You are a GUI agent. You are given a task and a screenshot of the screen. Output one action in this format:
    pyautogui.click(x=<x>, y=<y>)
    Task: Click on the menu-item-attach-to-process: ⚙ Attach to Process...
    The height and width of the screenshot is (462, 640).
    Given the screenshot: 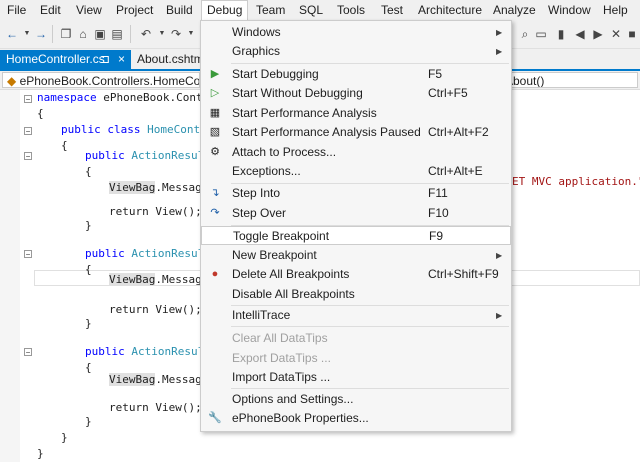 What is the action you would take?
    pyautogui.click(x=356, y=152)
    